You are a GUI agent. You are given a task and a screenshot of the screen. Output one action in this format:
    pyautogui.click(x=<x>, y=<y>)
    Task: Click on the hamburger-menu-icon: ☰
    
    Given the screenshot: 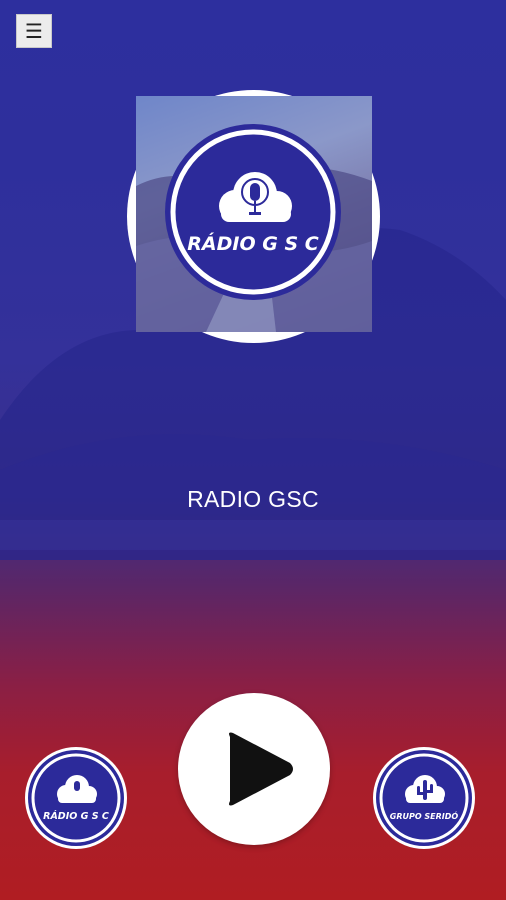 What is the action you would take?
    pyautogui.click(x=34, y=31)
    